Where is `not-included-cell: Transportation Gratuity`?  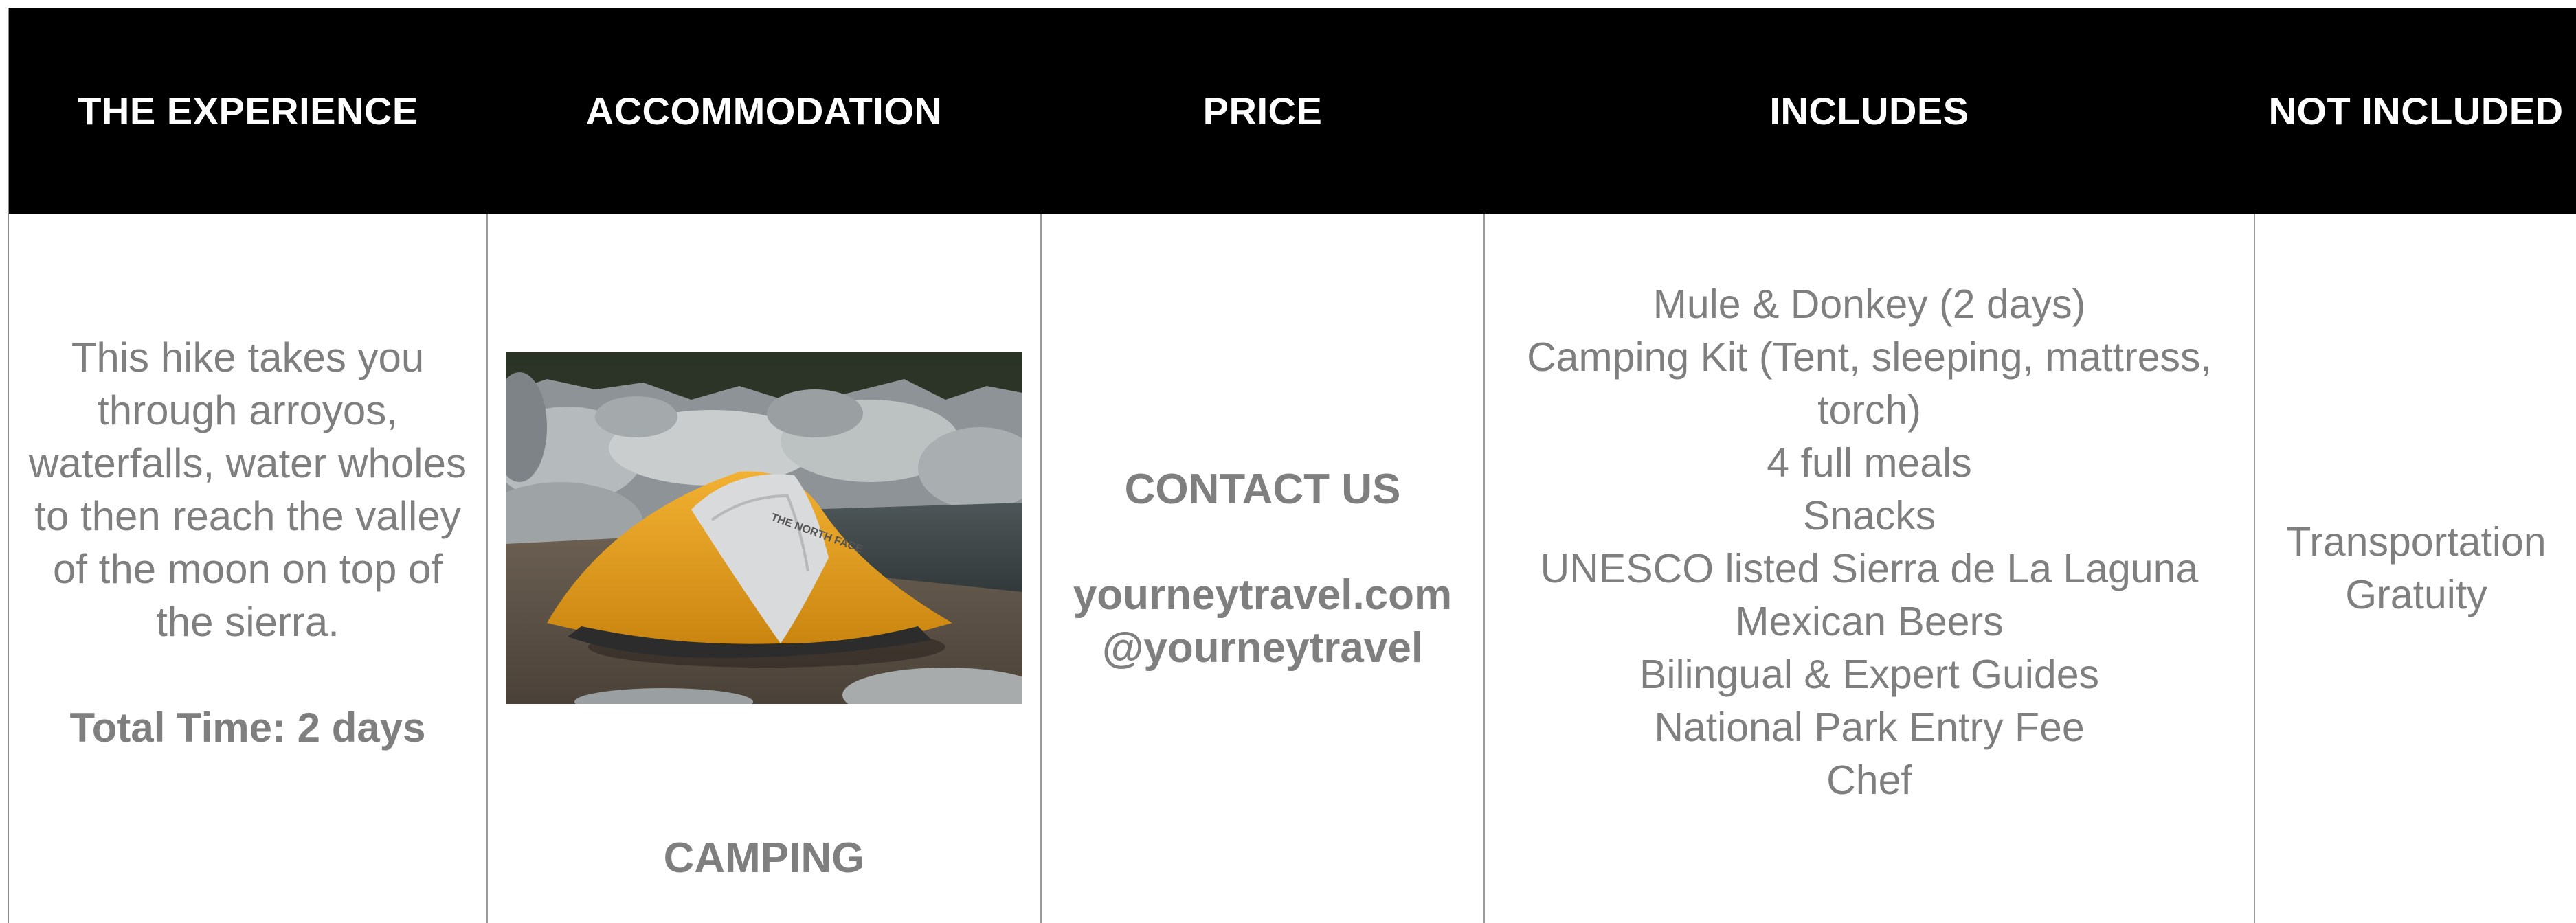
not-included-cell: Transportation Gratuity is located at coordinates (2415, 568).